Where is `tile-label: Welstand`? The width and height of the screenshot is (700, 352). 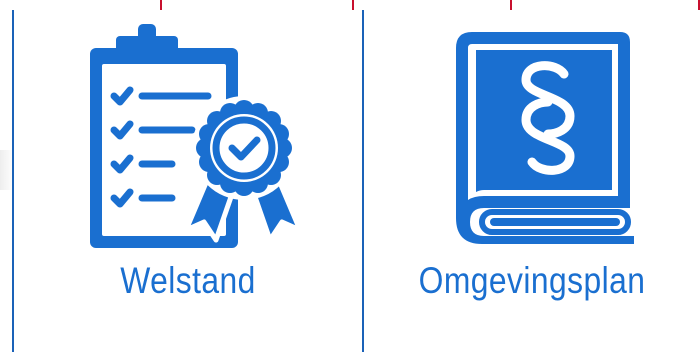 tile-label: Welstand is located at coordinates (188, 280).